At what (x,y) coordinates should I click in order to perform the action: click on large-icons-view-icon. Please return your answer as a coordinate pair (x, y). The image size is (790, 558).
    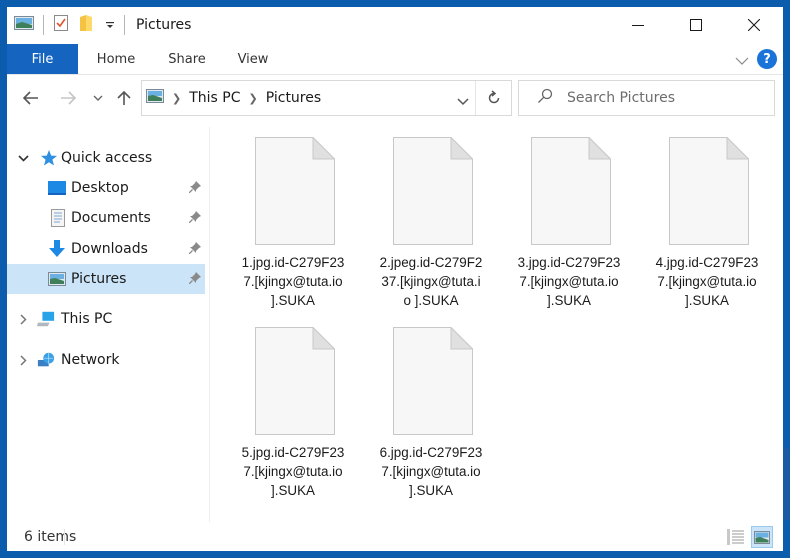
    Looking at the image, I should click on (762, 537).